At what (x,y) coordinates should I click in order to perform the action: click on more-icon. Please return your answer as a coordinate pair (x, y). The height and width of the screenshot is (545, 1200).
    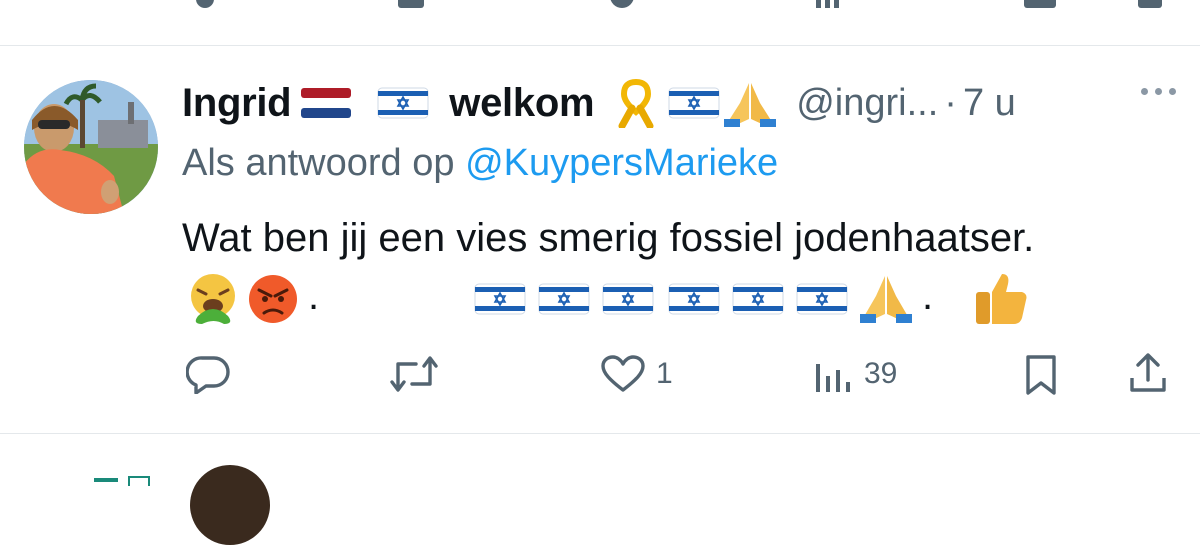
    Looking at the image, I should click on (1158, 91).